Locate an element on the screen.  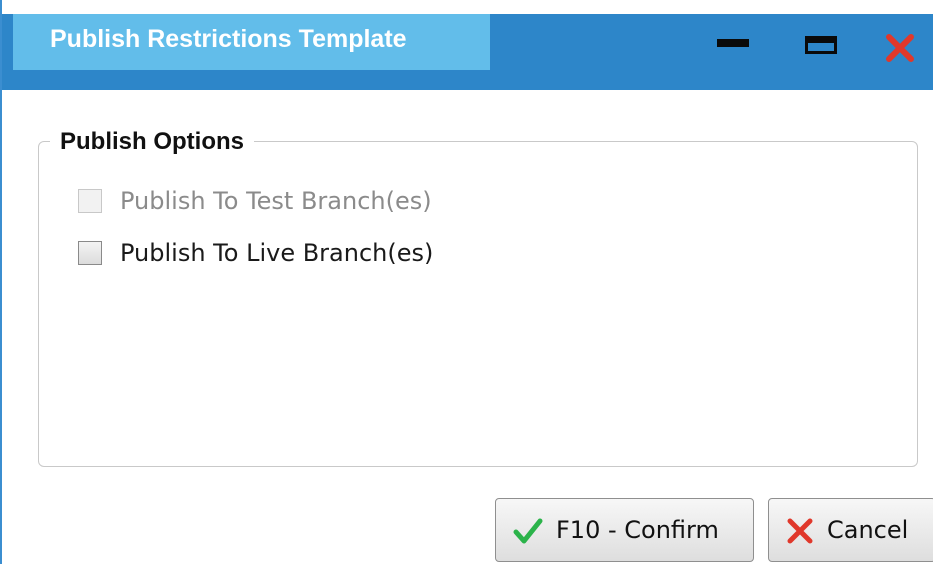
publish-live-label: Publish To Live Branch(es) is located at coordinates (277, 253).